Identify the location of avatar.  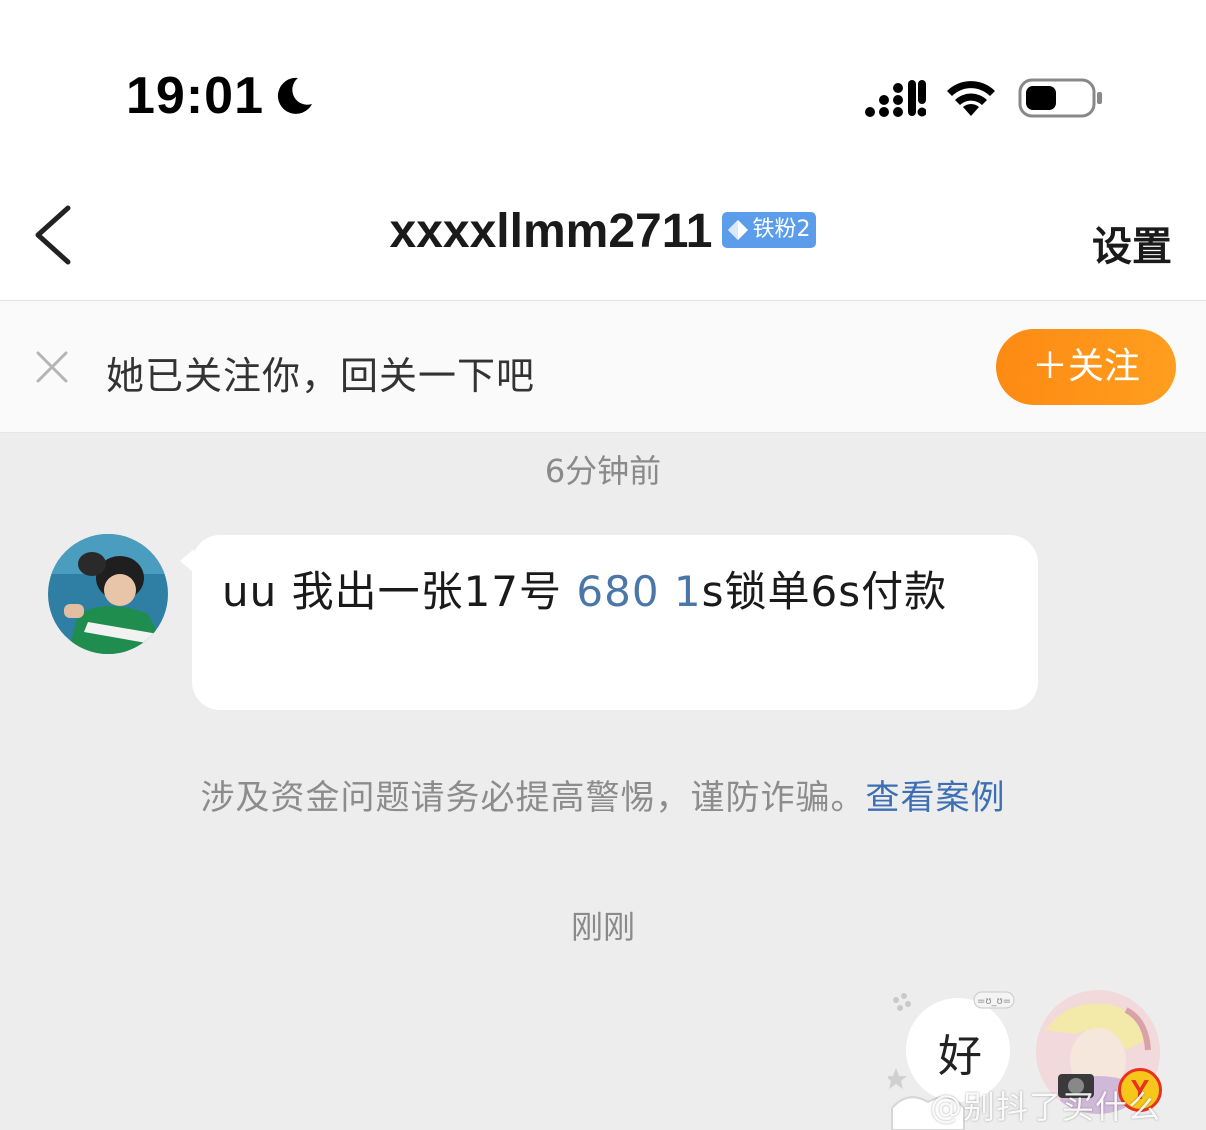
(108, 594).